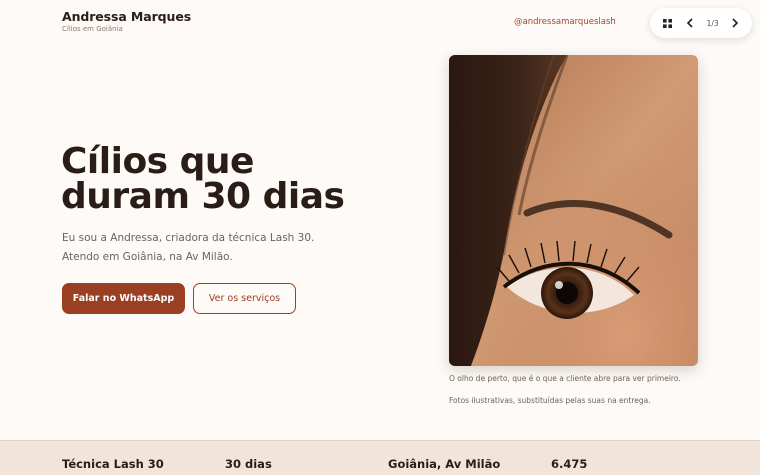 The image size is (760, 475). Describe the element at coordinates (113, 464) in the screenshot. I see `stat-technique: Técnica Lash 30` at that location.